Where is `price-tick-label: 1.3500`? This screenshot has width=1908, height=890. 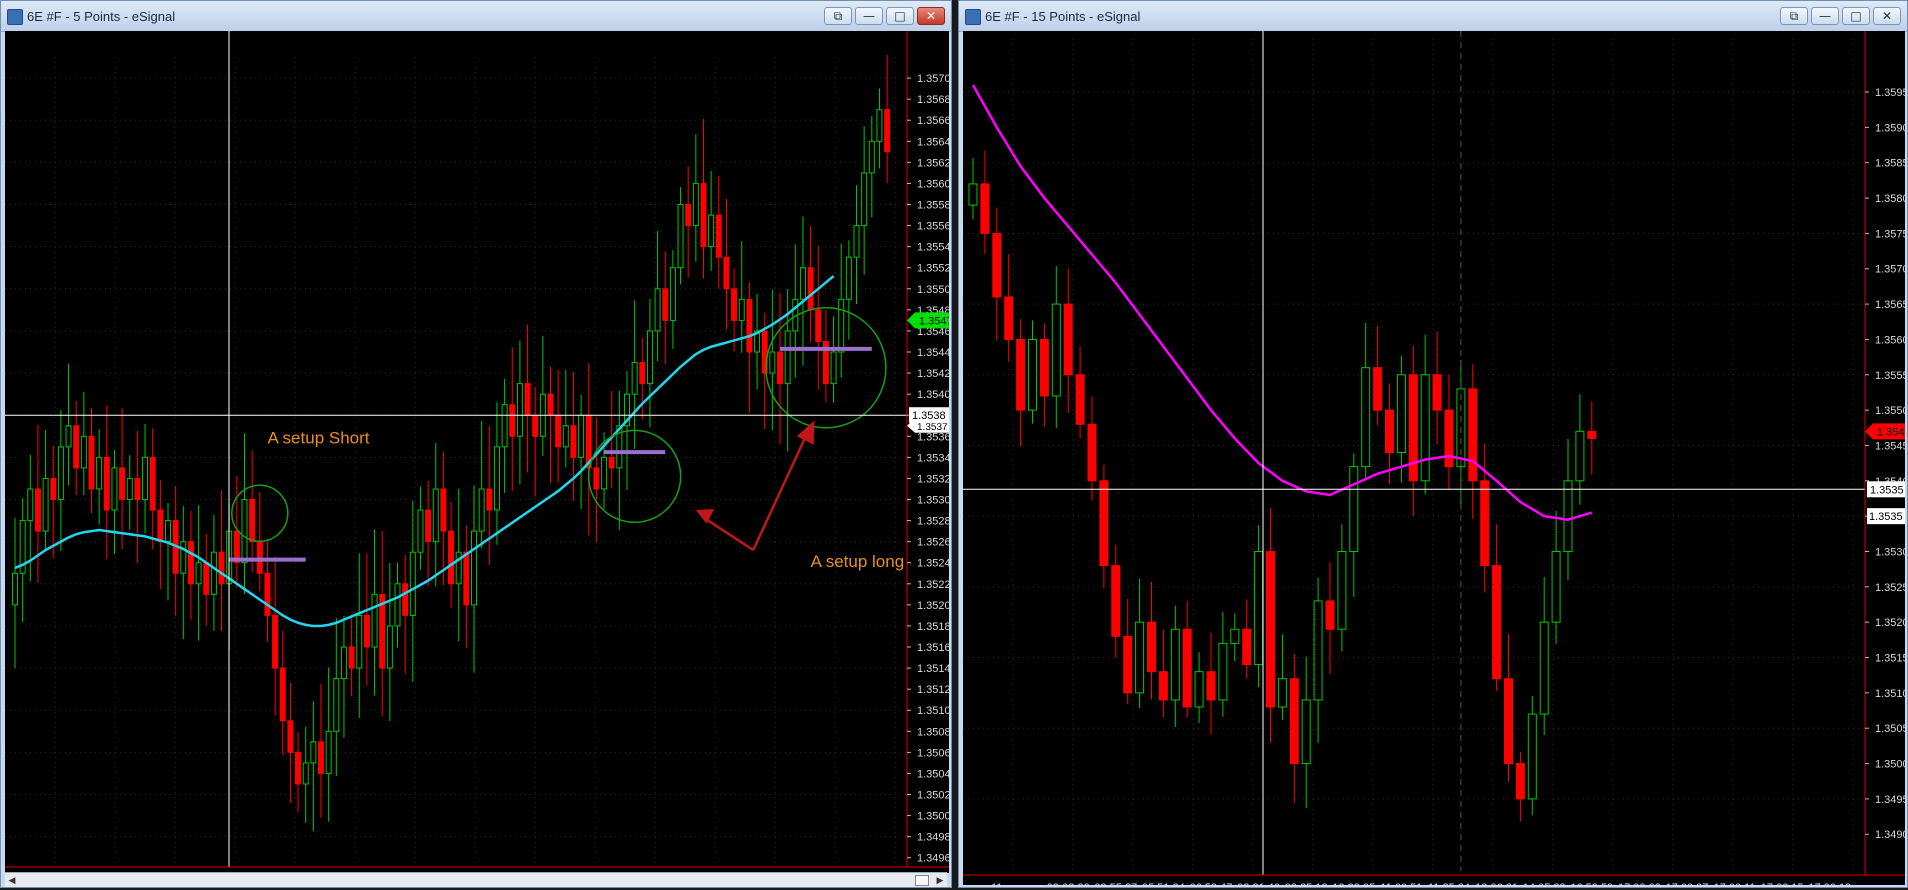
price-tick-label: 1.3500 is located at coordinates (1890, 765).